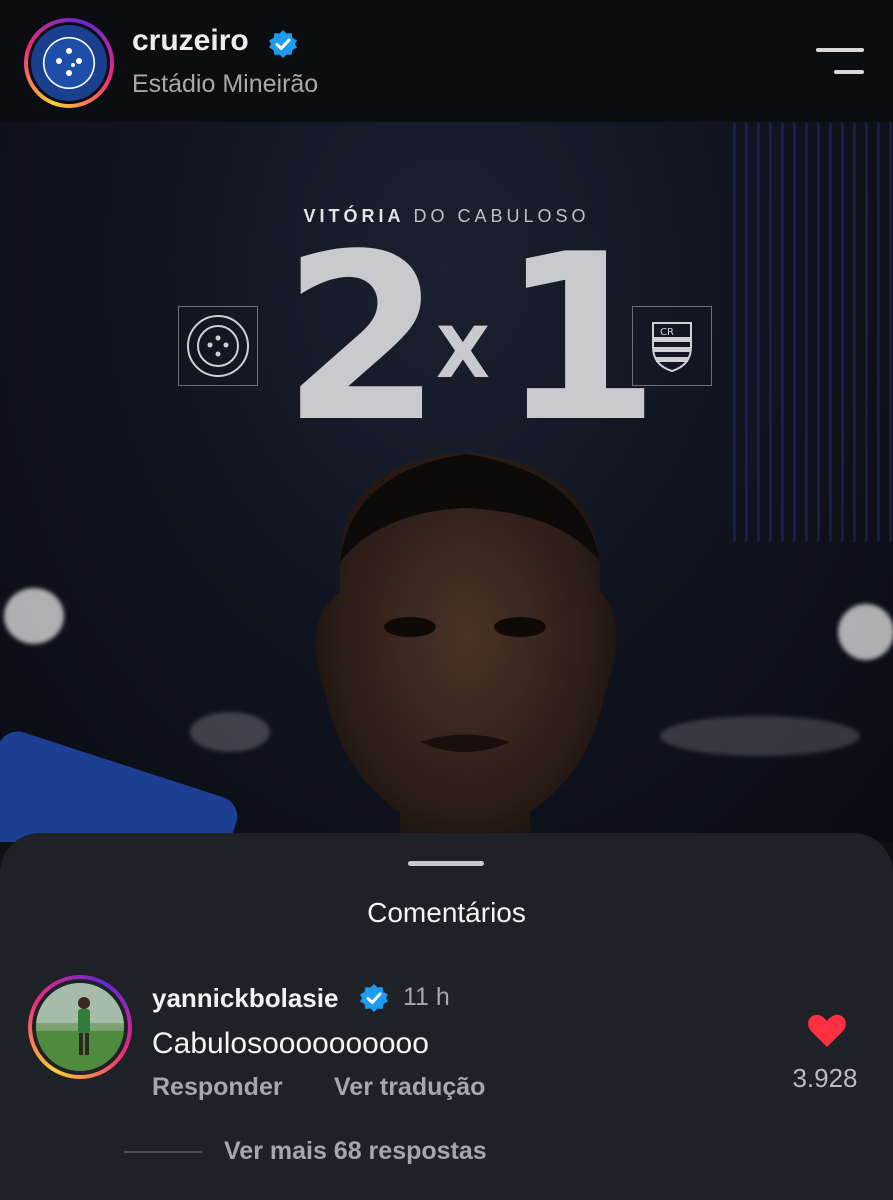 This screenshot has height=1200, width=893. Describe the element at coordinates (225, 84) in the screenshot. I see `post-location: Estádio Mineirão` at that location.